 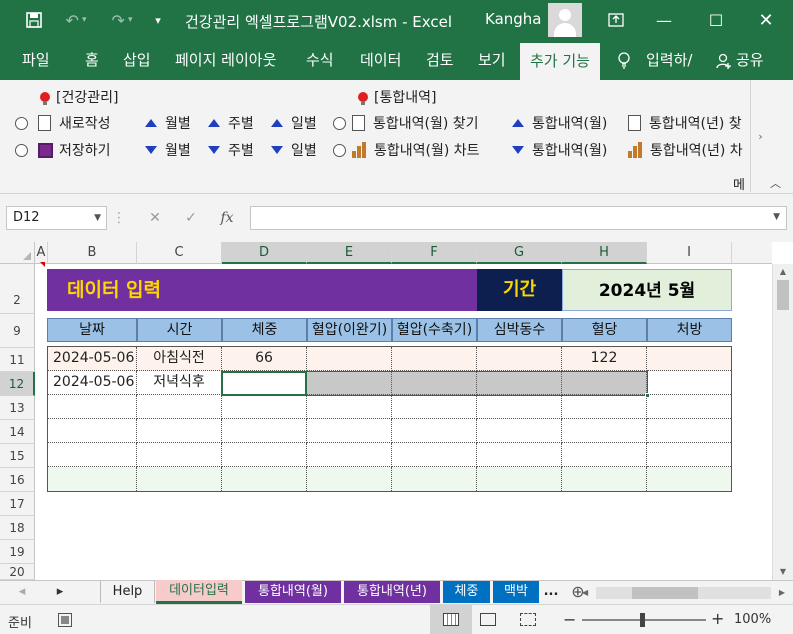 I want to click on redo-icon: ↷ ▾, so click(x=122, y=20).